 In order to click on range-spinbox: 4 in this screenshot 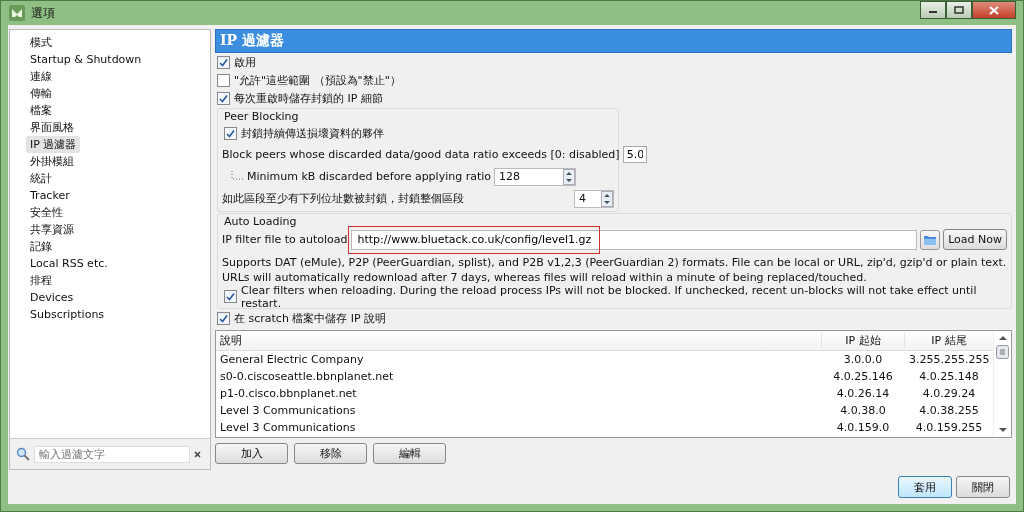, I will do `click(594, 198)`.